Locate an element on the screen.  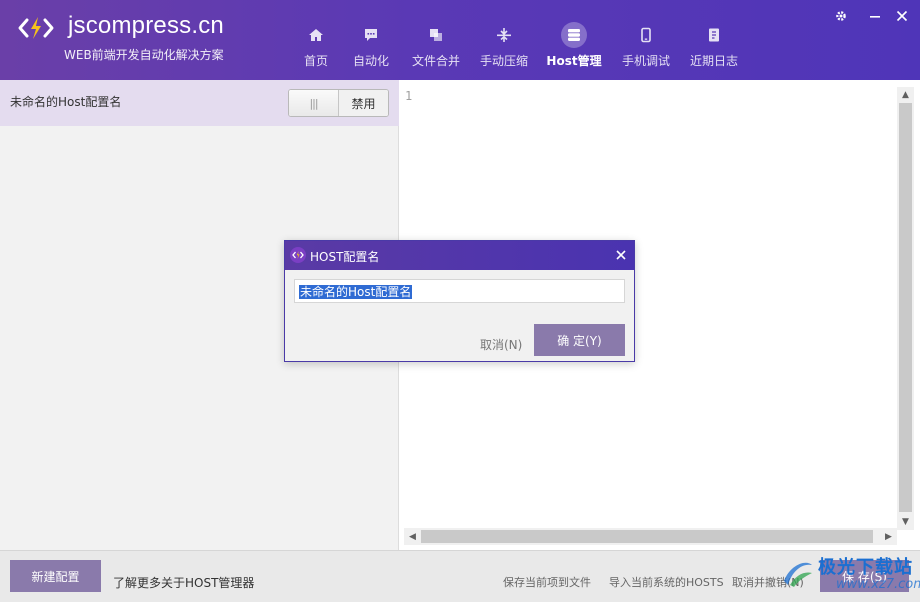
log-icon is located at coordinates (714, 35).